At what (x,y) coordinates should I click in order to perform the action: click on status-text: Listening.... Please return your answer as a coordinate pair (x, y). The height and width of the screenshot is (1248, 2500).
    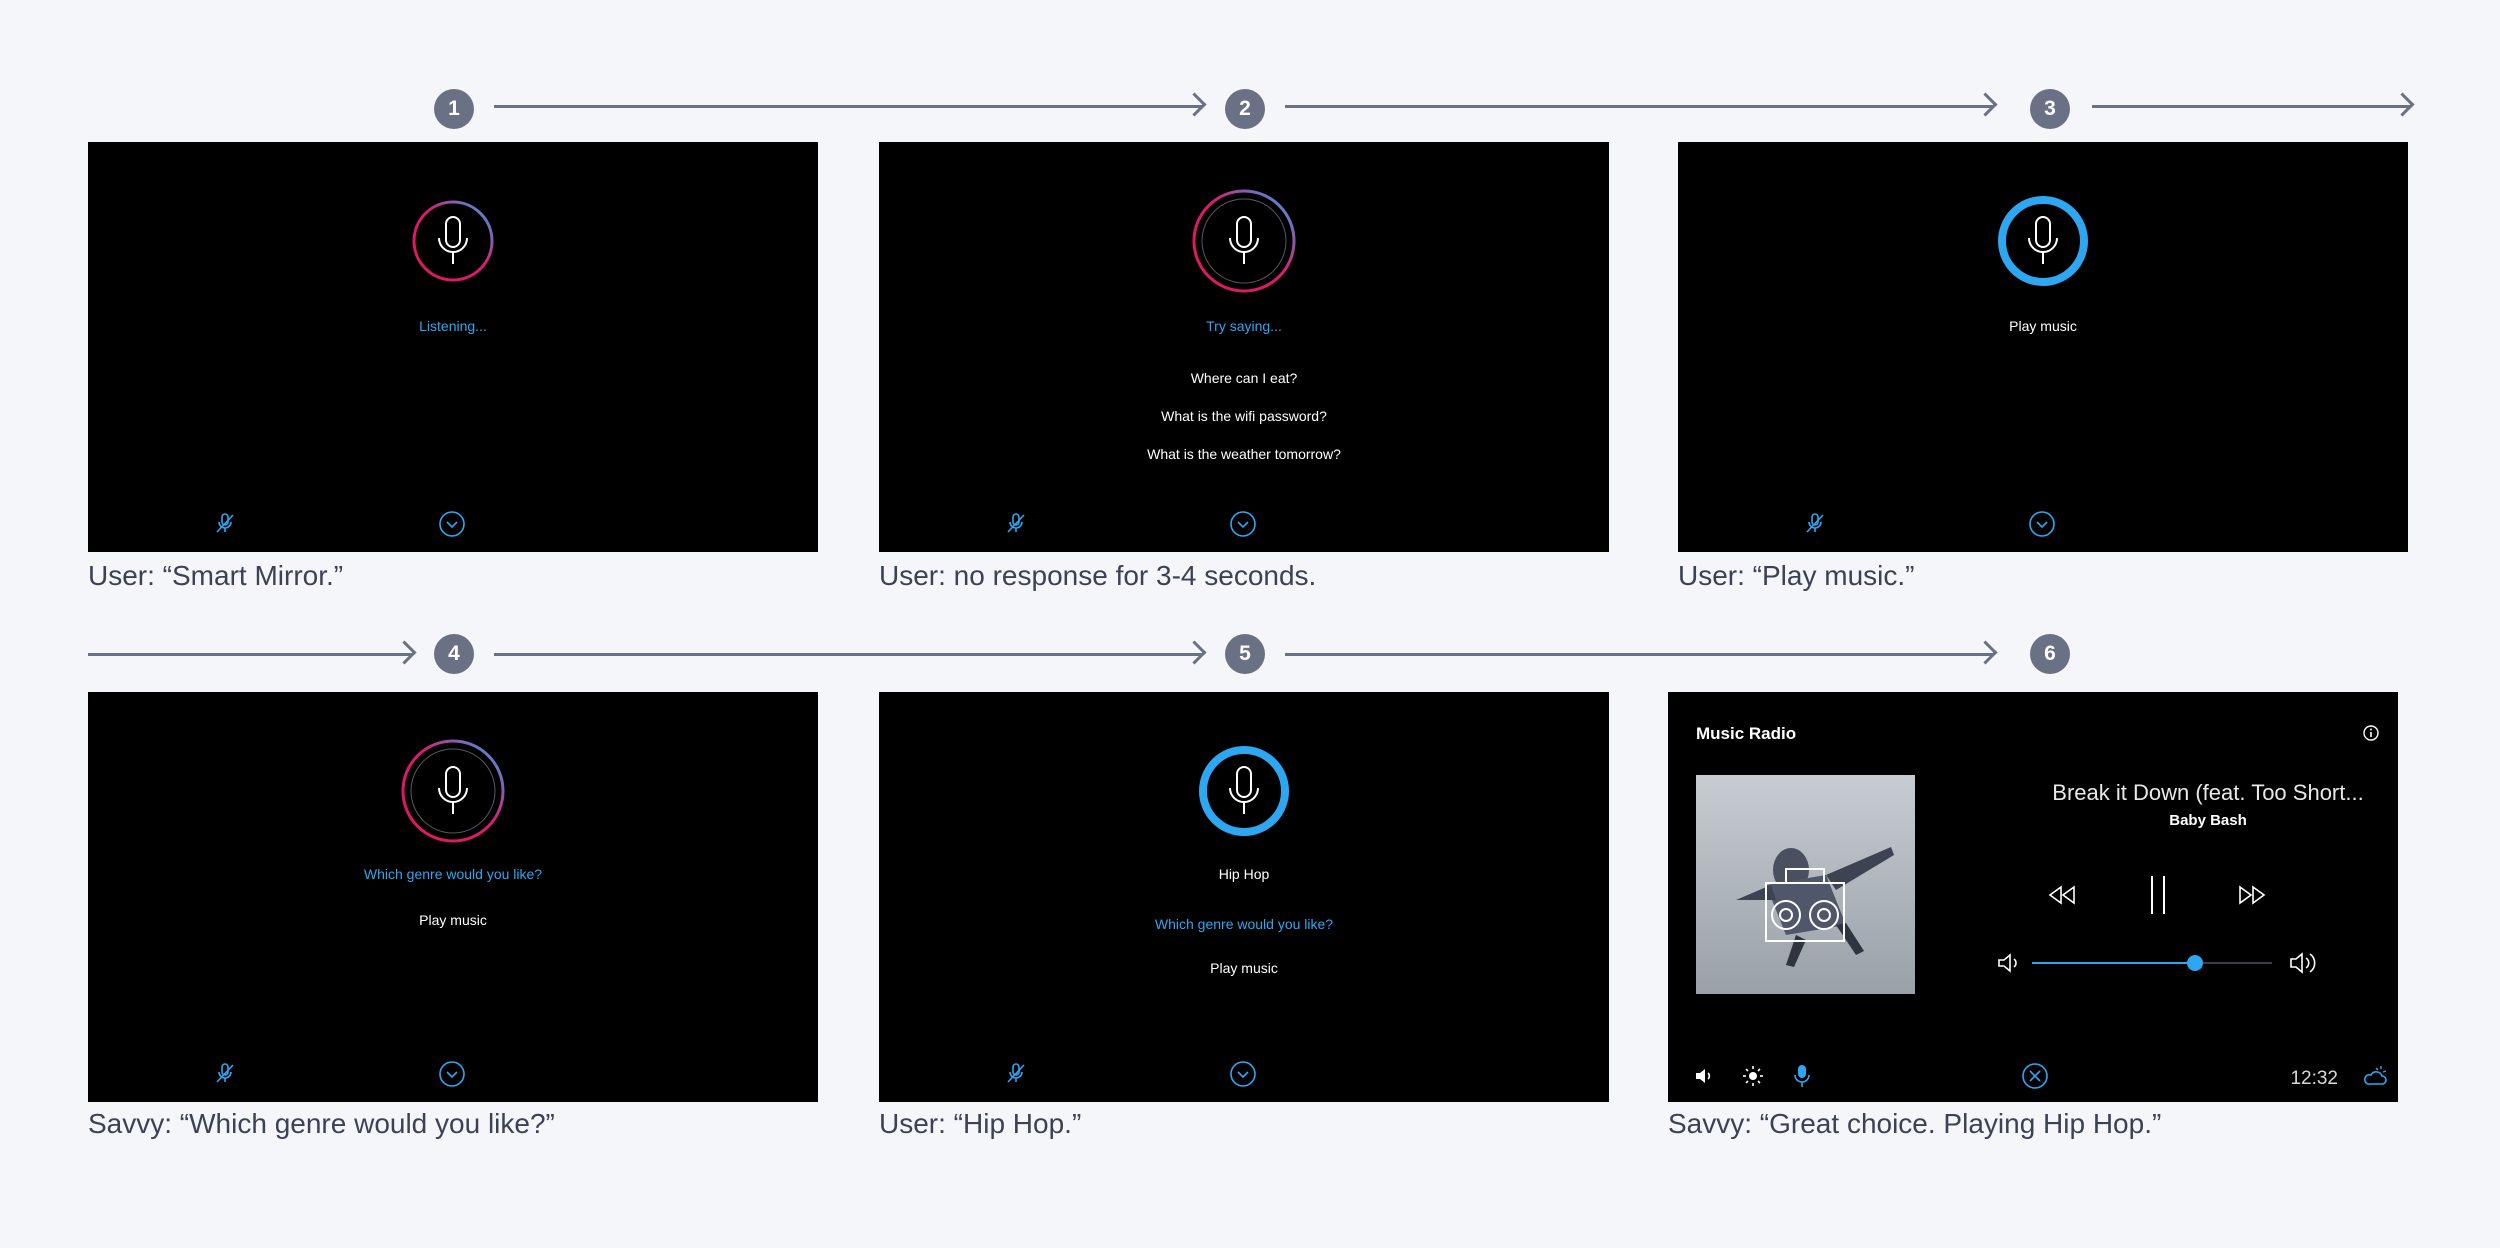
    Looking at the image, I should click on (453, 326).